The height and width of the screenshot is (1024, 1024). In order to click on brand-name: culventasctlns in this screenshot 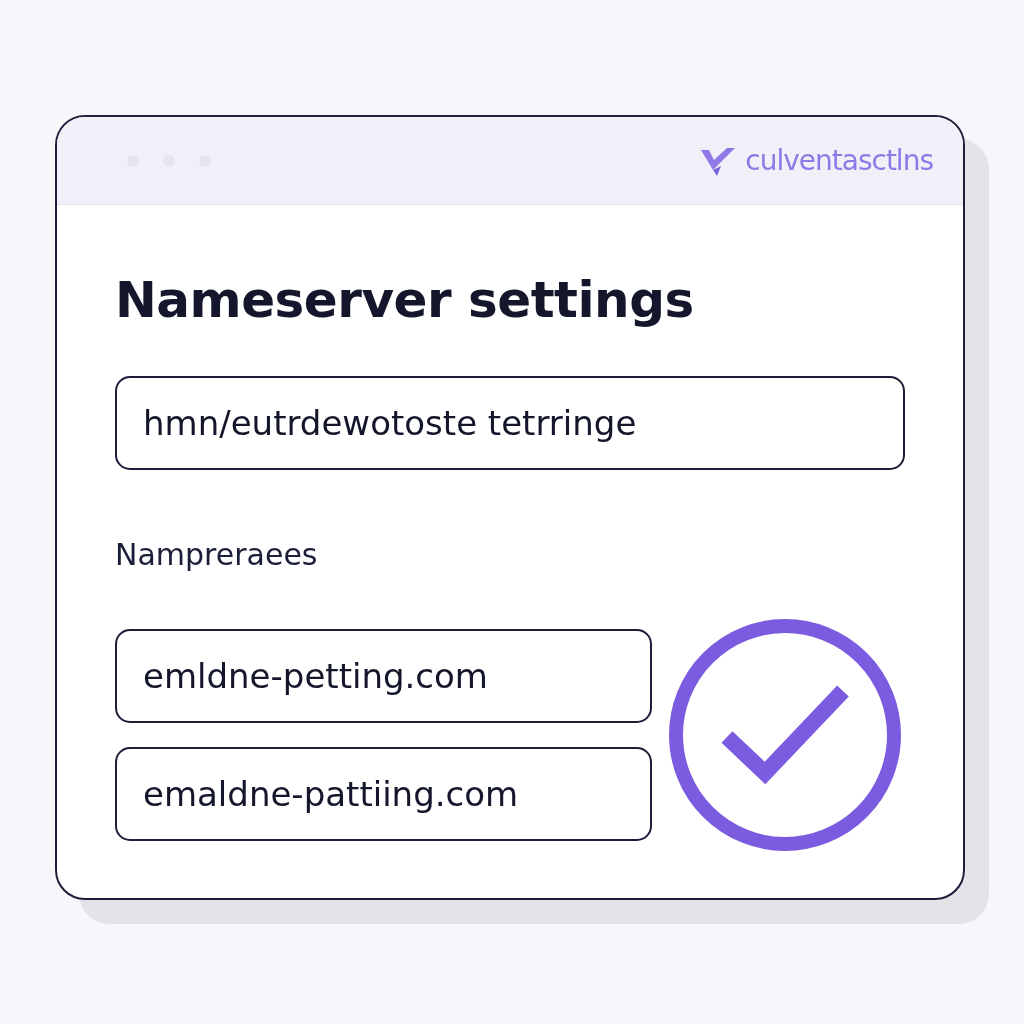, I will do `click(839, 160)`.